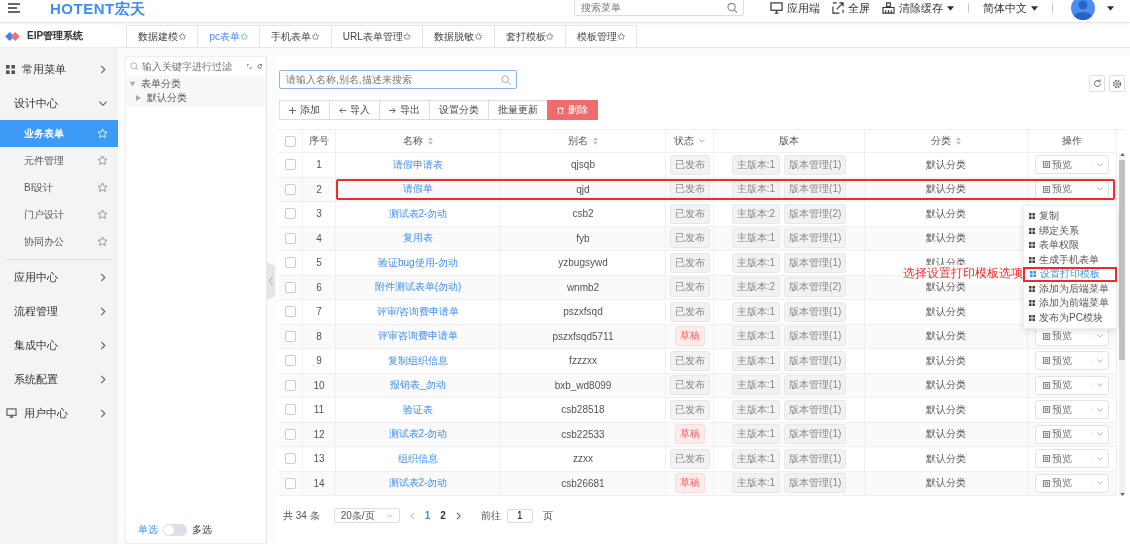 This screenshot has height=544, width=1130. What do you see at coordinates (702, 141) in the screenshot?
I see `filter-icon` at bounding box center [702, 141].